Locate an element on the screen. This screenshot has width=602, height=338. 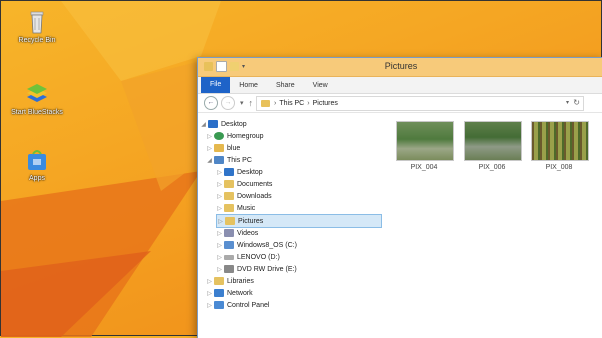
breadcrumb-pictures: Pictures is located at coordinates (325, 103).